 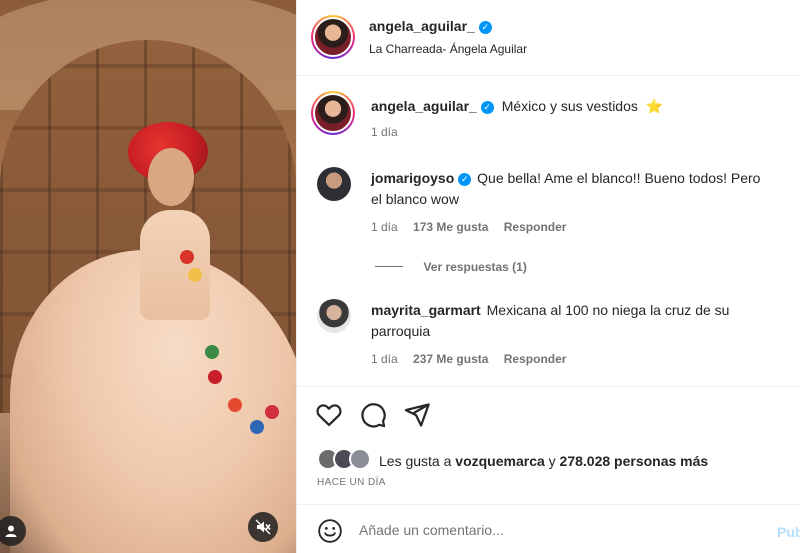 I want to click on comment-username: mayrita_garmart, so click(x=426, y=310).